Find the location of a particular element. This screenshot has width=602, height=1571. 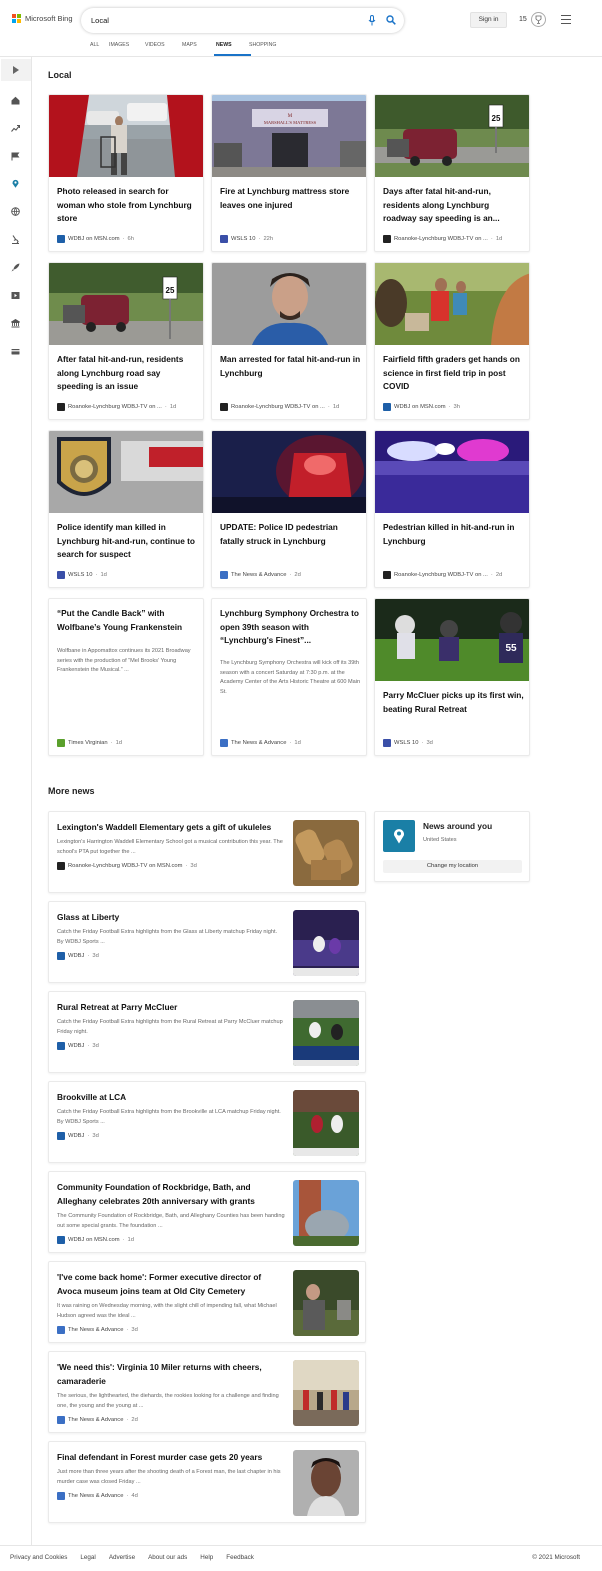

microphone-icon is located at coordinates (372, 20).